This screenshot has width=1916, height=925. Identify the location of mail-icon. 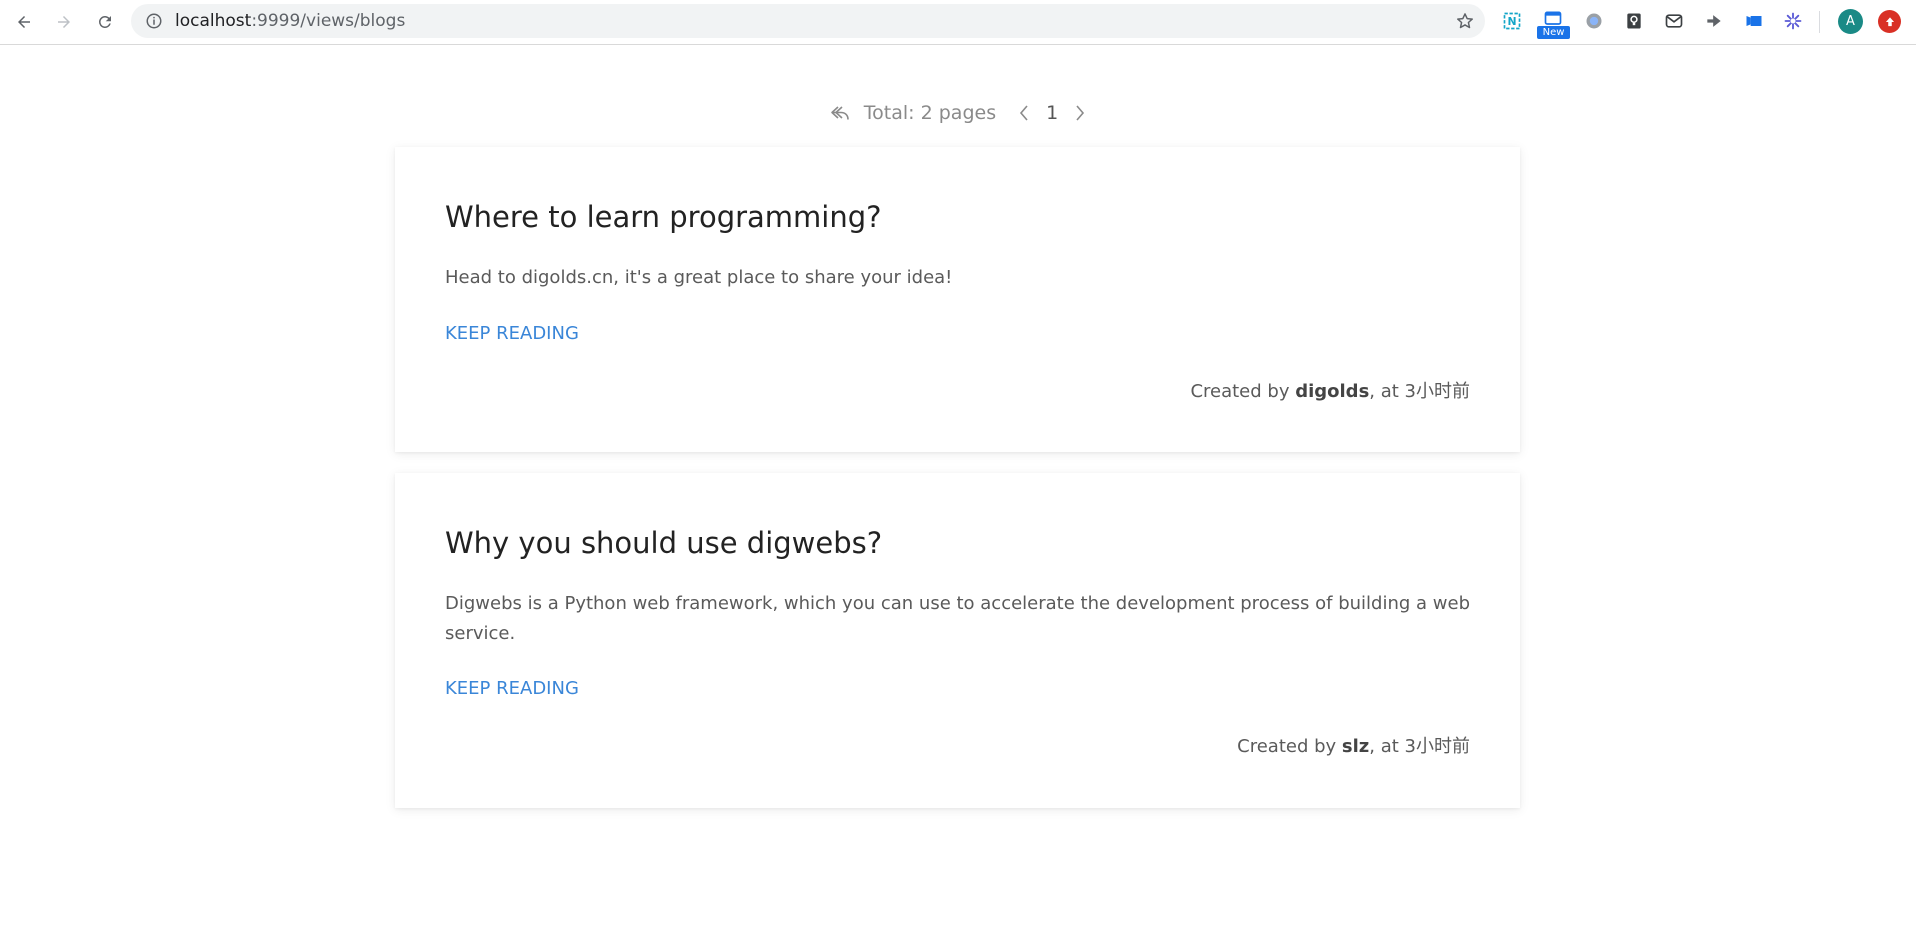
(1674, 21).